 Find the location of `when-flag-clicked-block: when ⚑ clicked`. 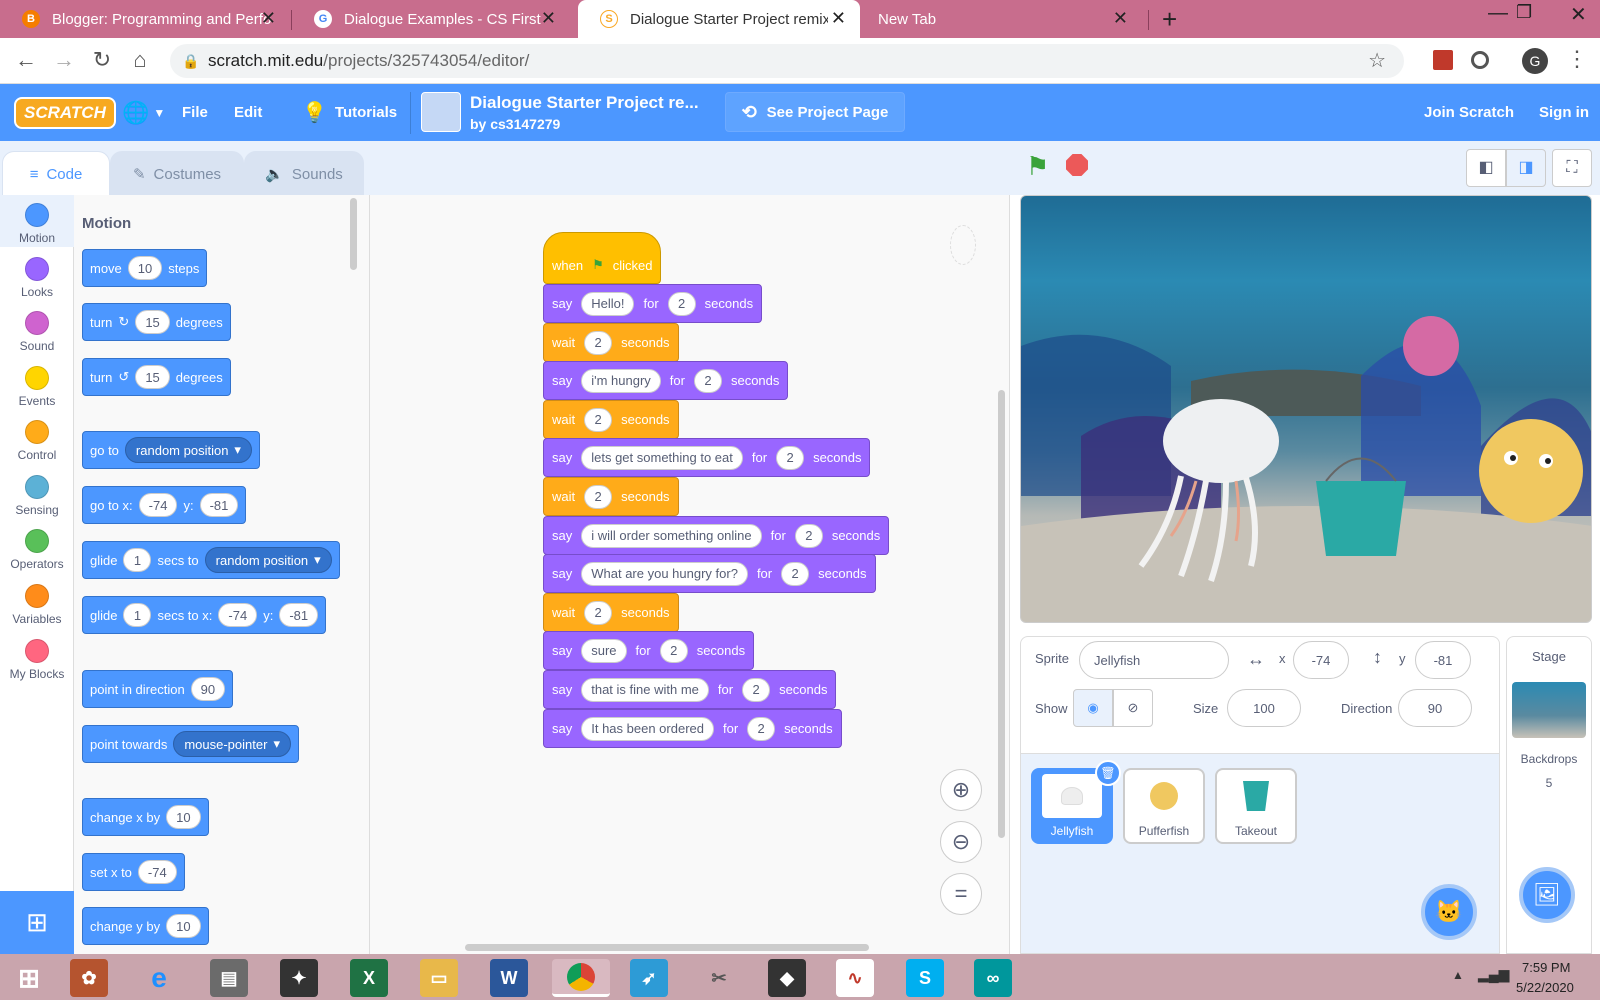

when-flag-clicked-block: when ⚑ clicked is located at coordinates (602, 258).